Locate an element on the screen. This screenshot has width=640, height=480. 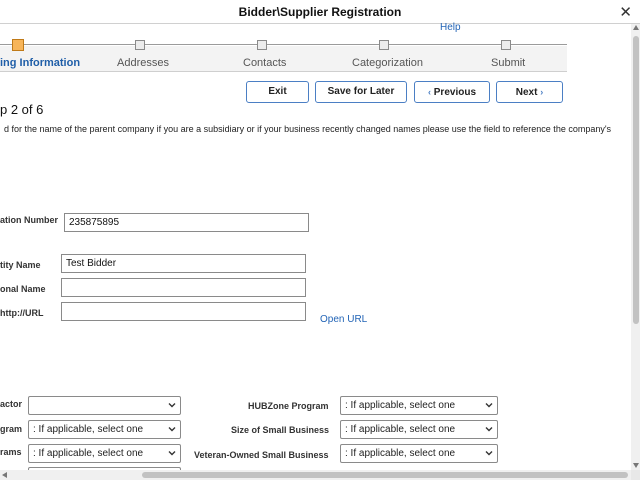
horizontal-scrollbar is located at coordinates (315, 475).